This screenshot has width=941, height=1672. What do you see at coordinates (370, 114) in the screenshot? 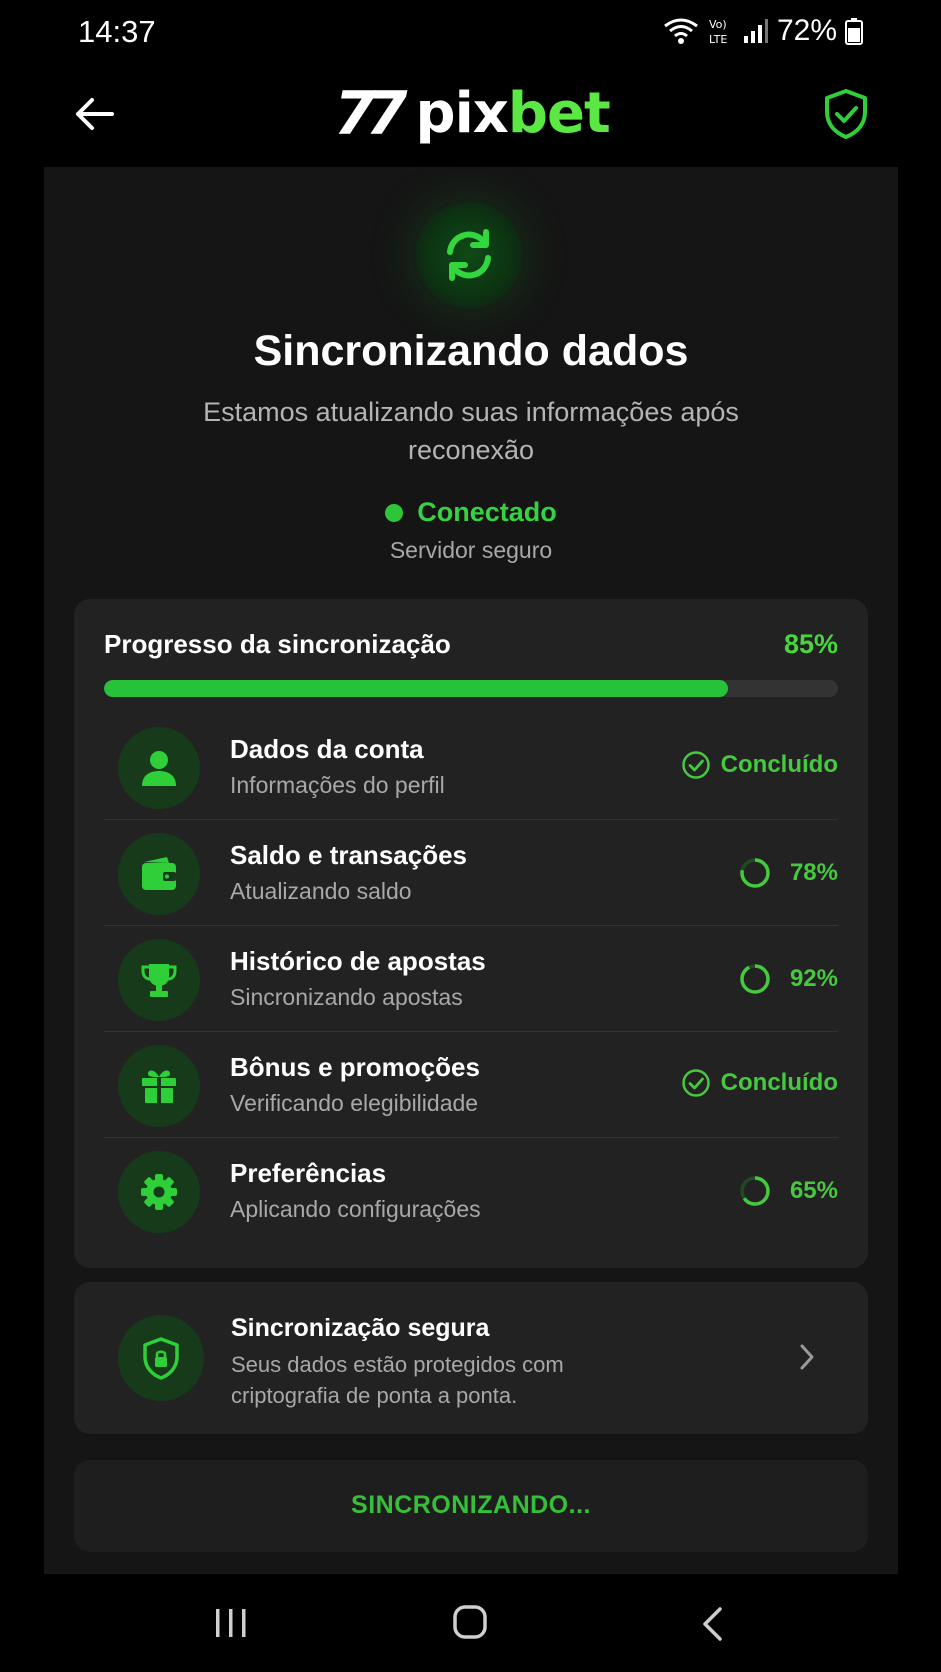
I see `logo-number: 77` at bounding box center [370, 114].